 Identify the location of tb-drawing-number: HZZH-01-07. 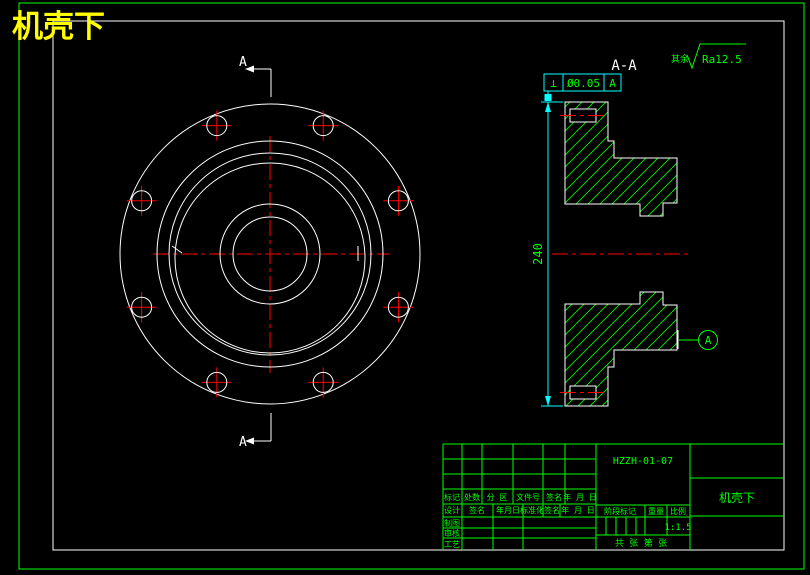
(643, 461).